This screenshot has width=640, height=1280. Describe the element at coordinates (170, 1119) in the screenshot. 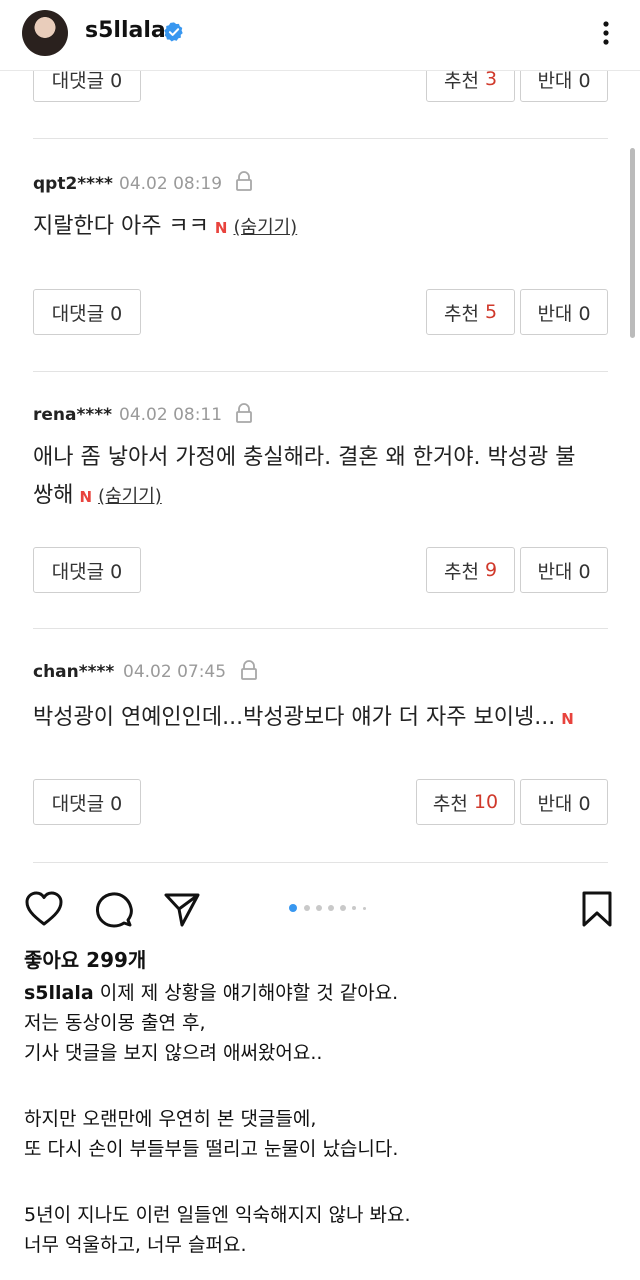

I see `caption-line: 하지만 오랜만에 우연히 본 댓글들에,` at that location.